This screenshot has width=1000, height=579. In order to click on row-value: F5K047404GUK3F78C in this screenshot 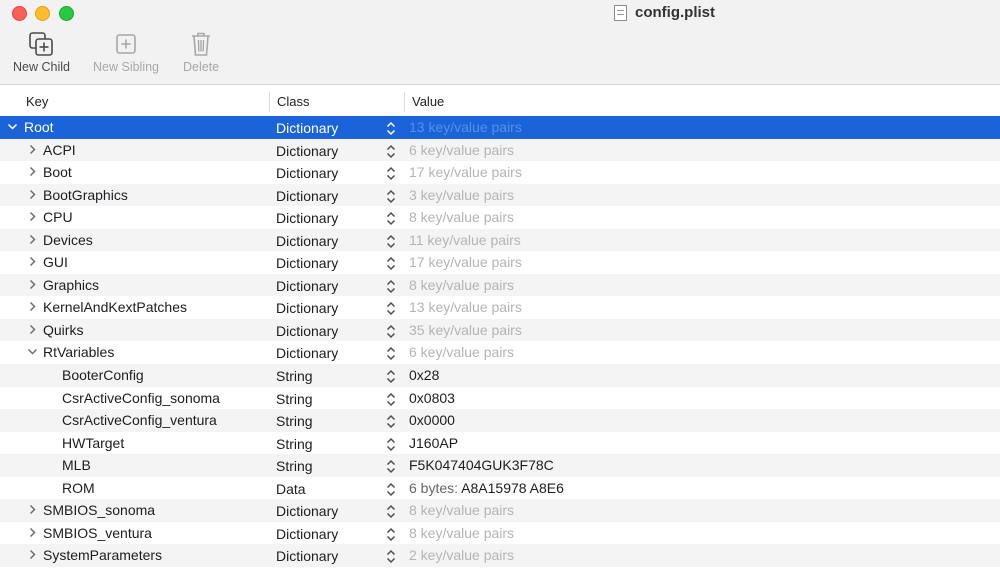, I will do `click(481, 465)`.